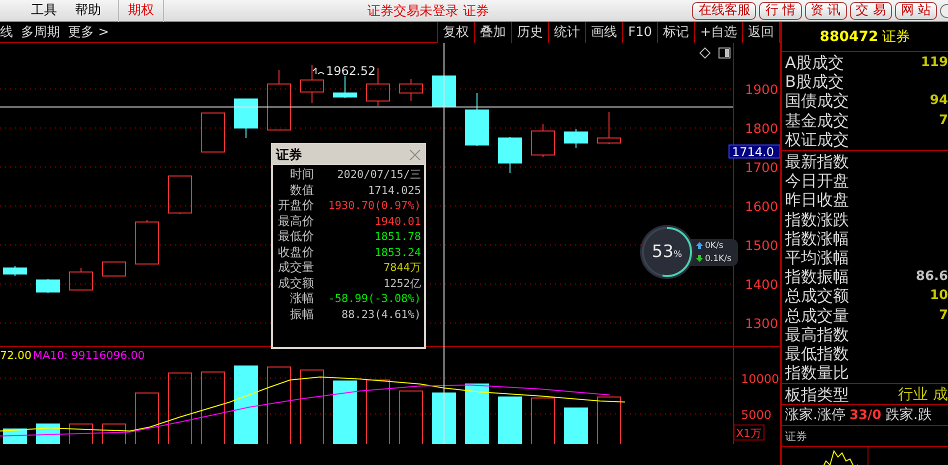 The height and width of the screenshot is (465, 948). I want to click on quote-label: 基金成交, so click(817, 120).